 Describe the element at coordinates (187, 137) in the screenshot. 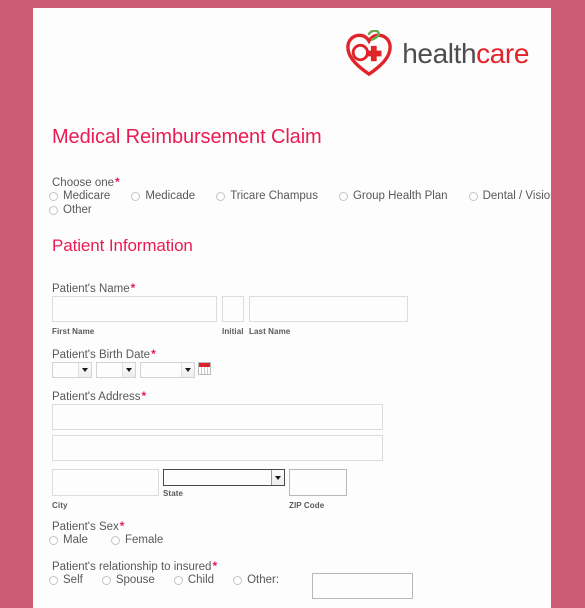

I see `page-title: Medical Reimbursement Claim` at that location.